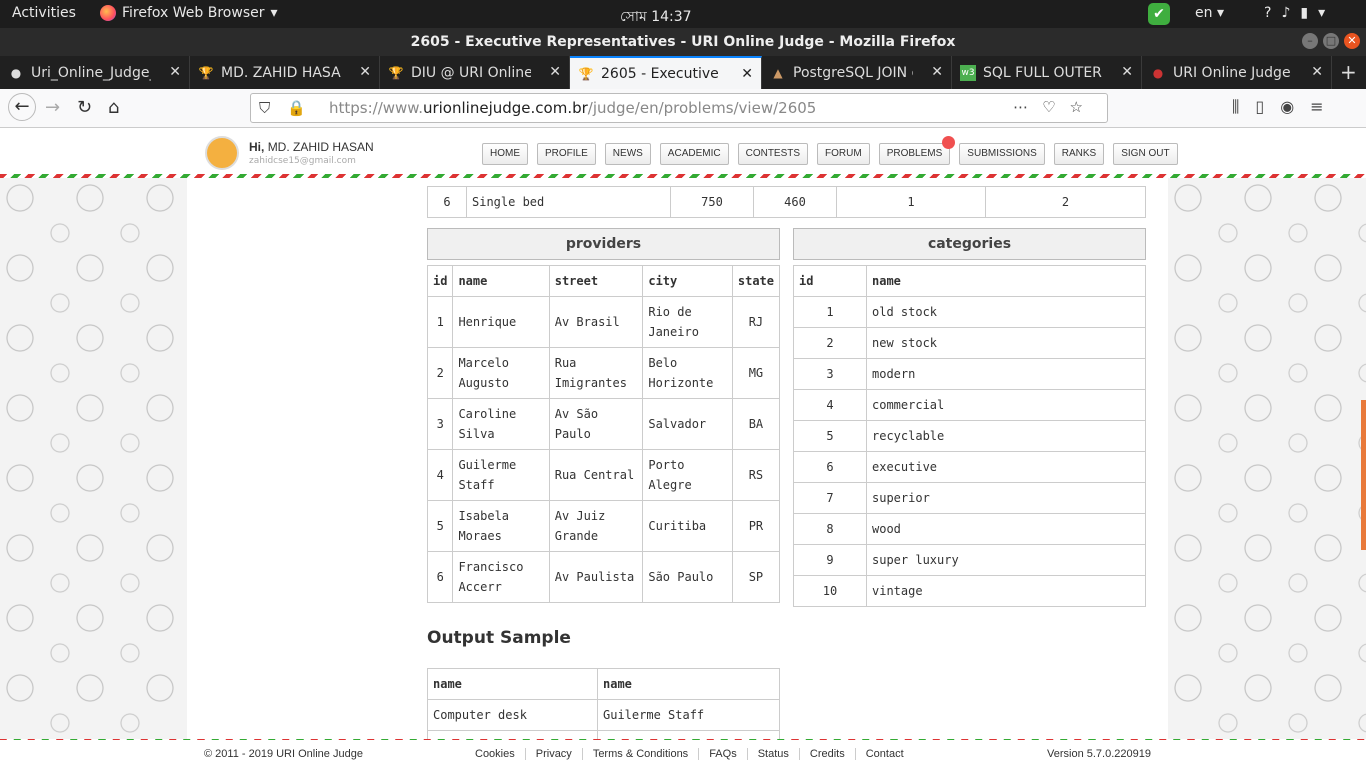  I want to click on menu-profile: PROFILE, so click(566, 154).